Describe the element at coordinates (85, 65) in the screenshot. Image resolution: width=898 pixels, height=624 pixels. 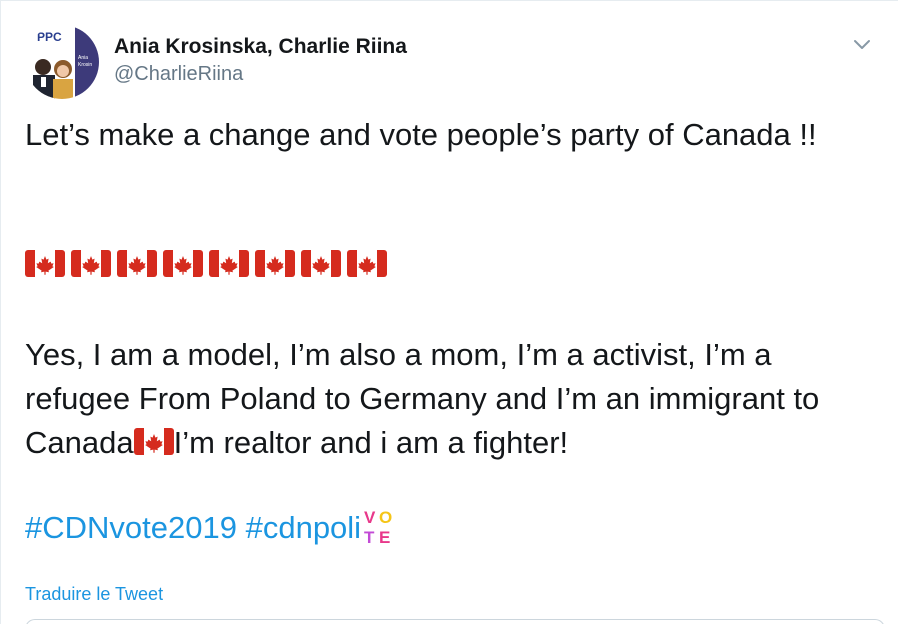
I see `svg-text: Krosin` at that location.